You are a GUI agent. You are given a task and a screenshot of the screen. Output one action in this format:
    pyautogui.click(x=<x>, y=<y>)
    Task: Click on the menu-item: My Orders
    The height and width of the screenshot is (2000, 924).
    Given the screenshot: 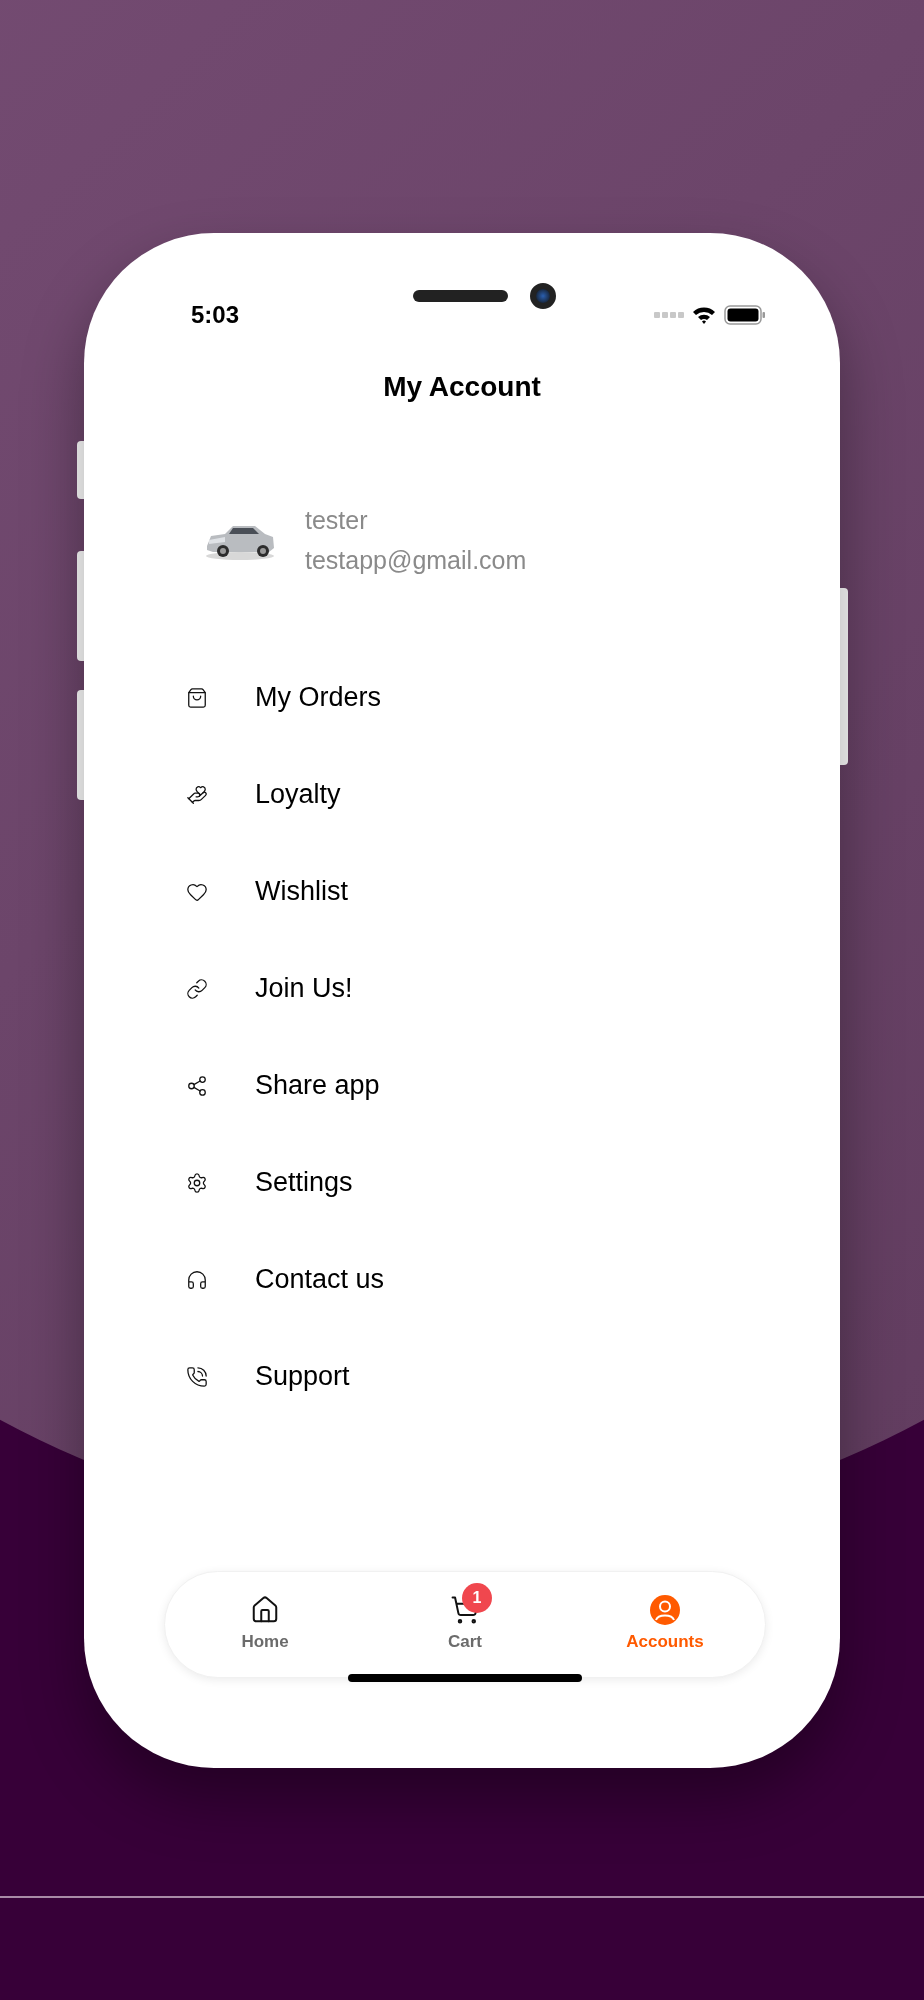 What is the action you would take?
    pyautogui.click(x=462, y=697)
    